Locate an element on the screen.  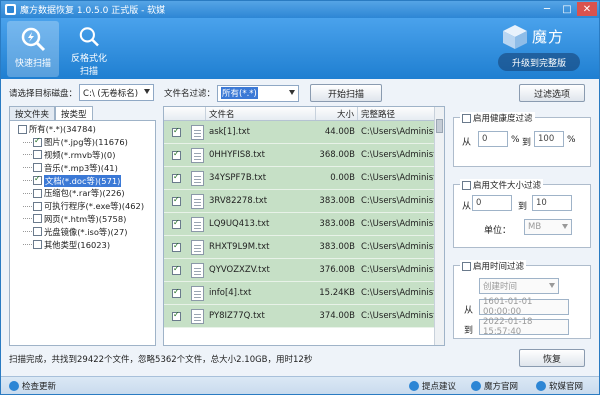
header-size: 大小 is located at coordinates (337, 113).